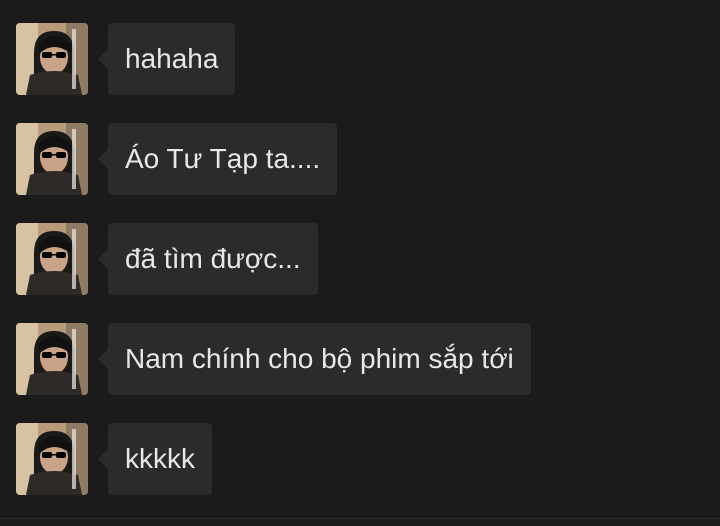 This screenshot has height=526, width=720. I want to click on message-text: hahaha, so click(172, 58).